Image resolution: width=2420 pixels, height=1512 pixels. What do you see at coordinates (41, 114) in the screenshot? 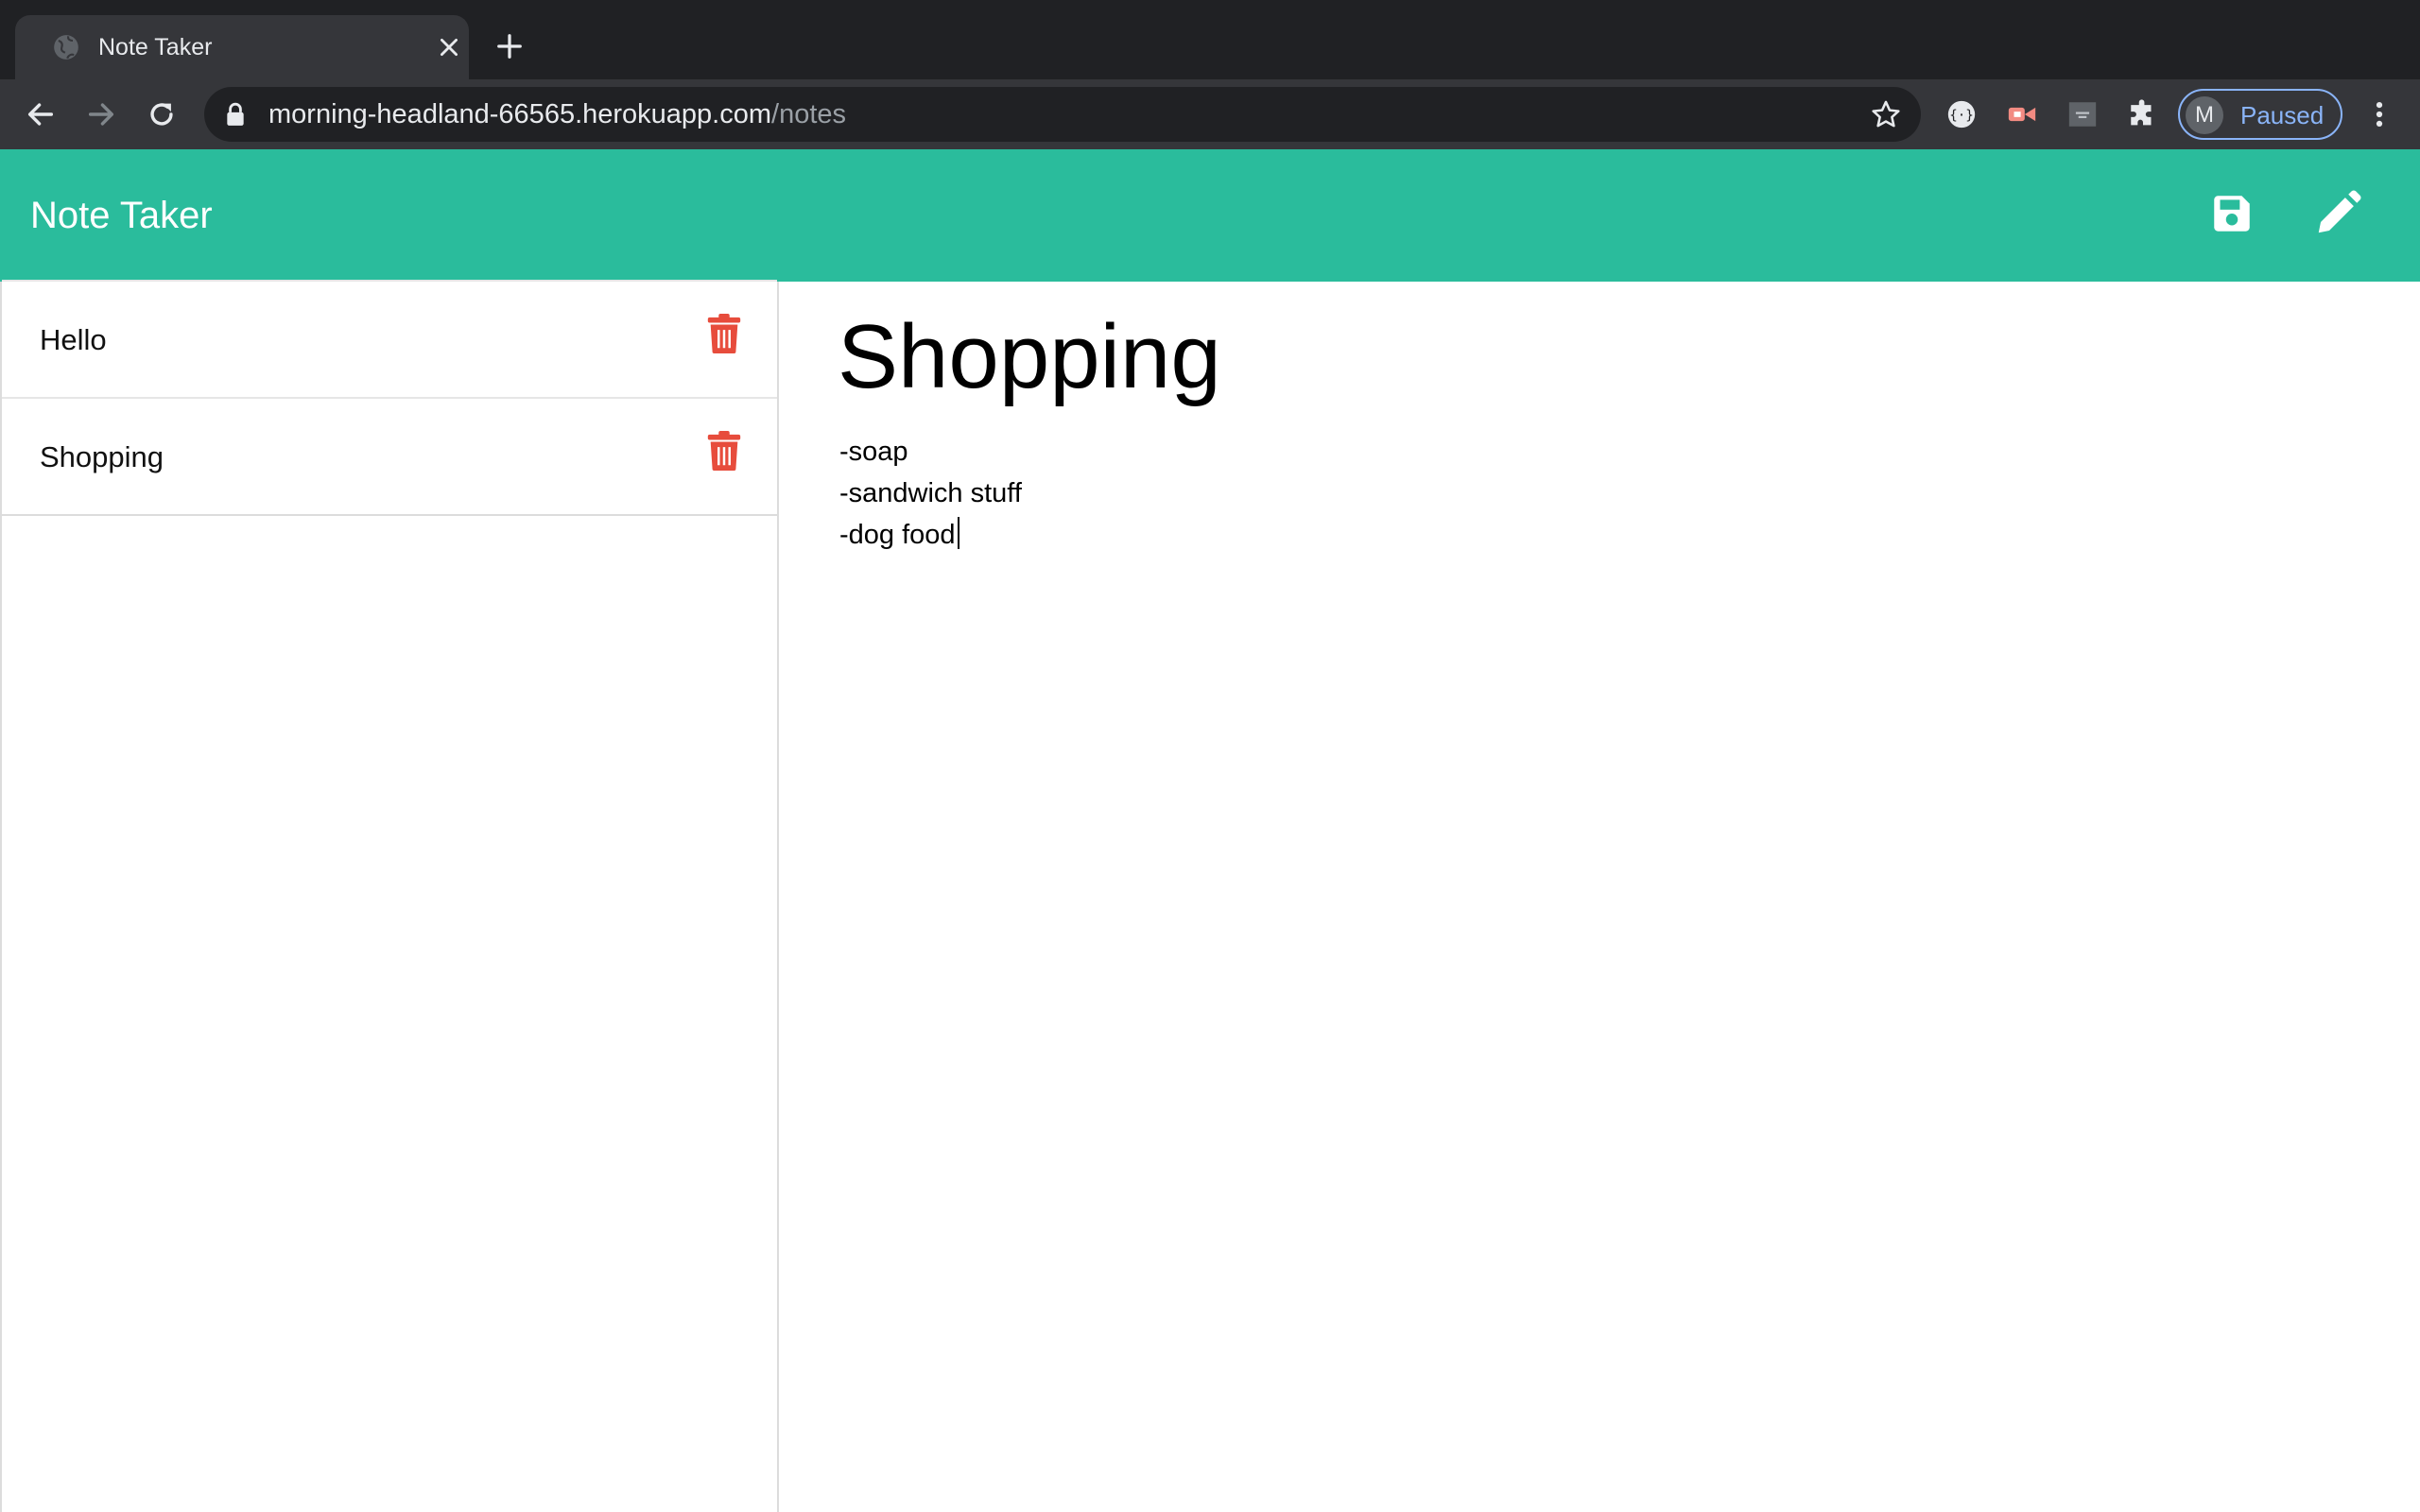
I see `back-arrow-icon` at bounding box center [41, 114].